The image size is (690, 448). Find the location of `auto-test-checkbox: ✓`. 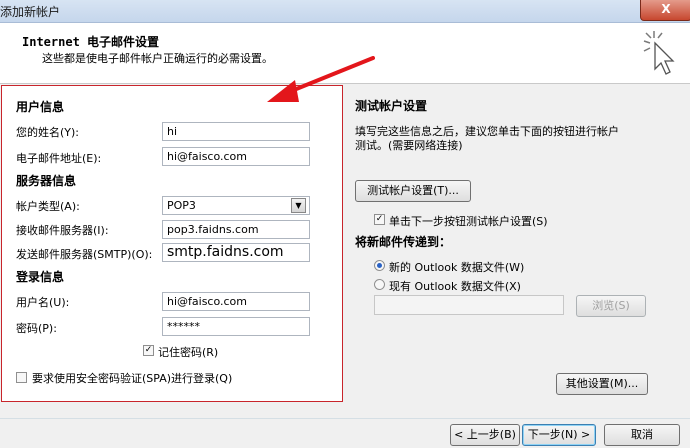

auto-test-checkbox: ✓ is located at coordinates (379, 219).